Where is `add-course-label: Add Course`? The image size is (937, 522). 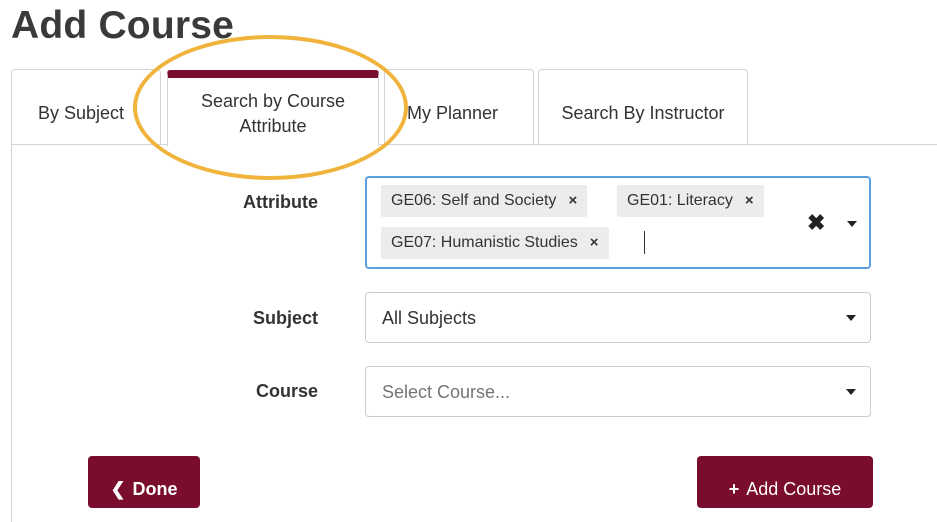 add-course-label: Add Course is located at coordinates (794, 489).